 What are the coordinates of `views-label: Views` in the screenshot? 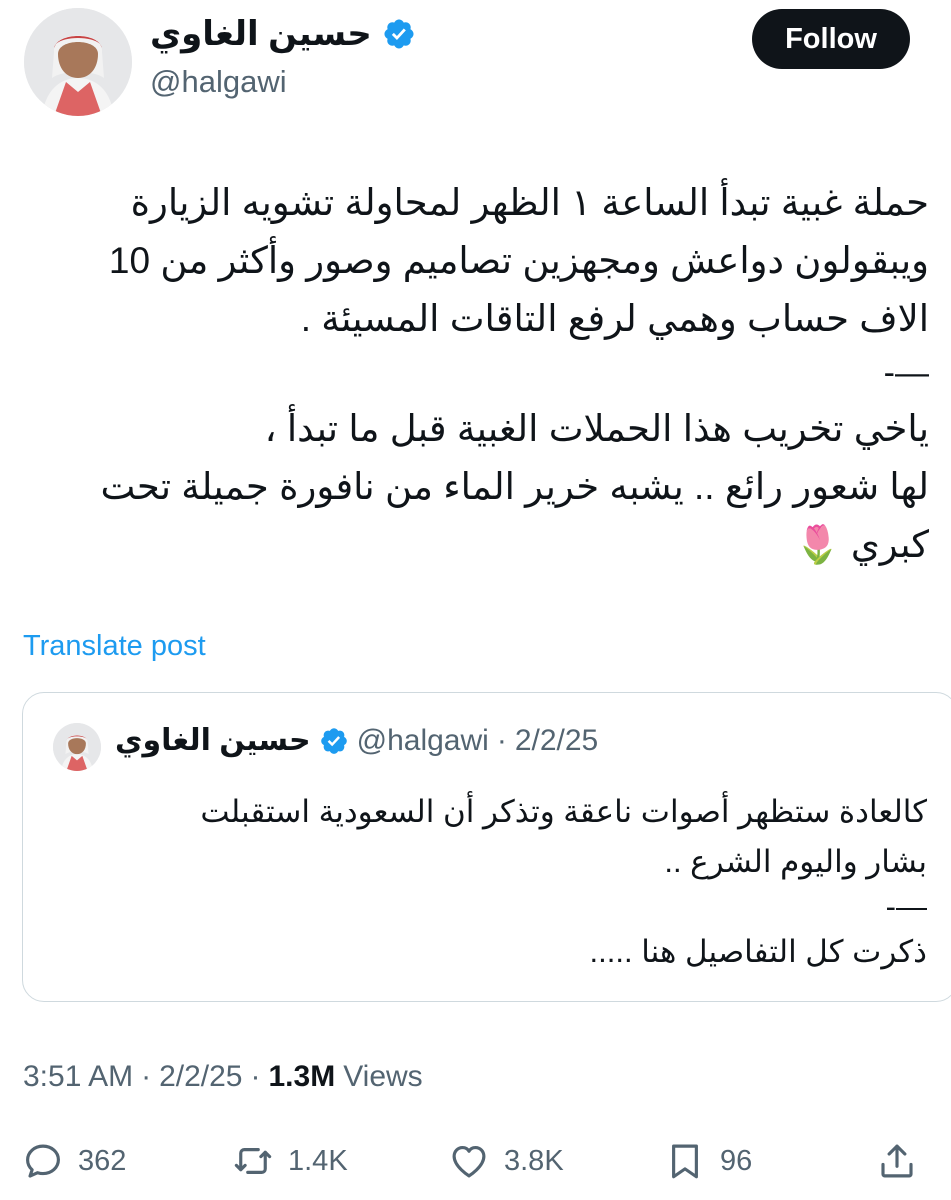 It's located at (383, 1076).